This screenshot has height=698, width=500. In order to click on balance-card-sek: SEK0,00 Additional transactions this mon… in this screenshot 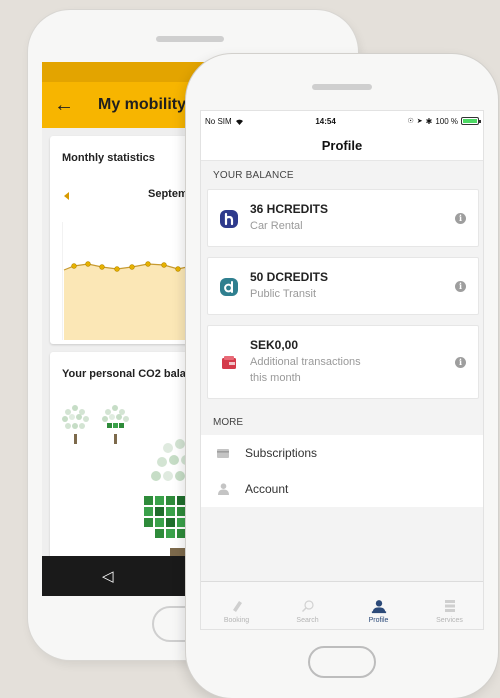, I will do `click(343, 362)`.